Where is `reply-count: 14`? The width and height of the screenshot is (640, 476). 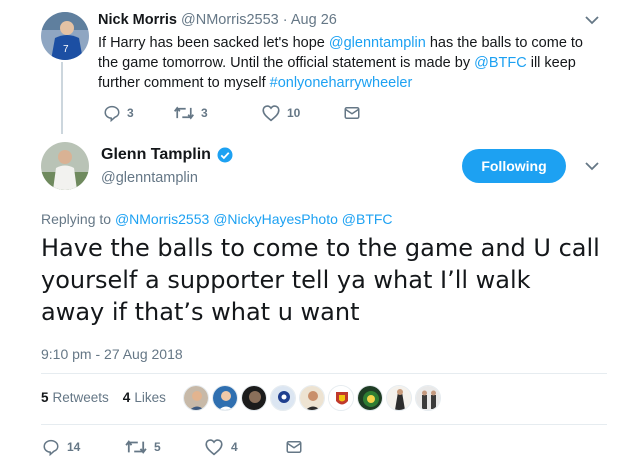
reply-count: 14 is located at coordinates (74, 447).